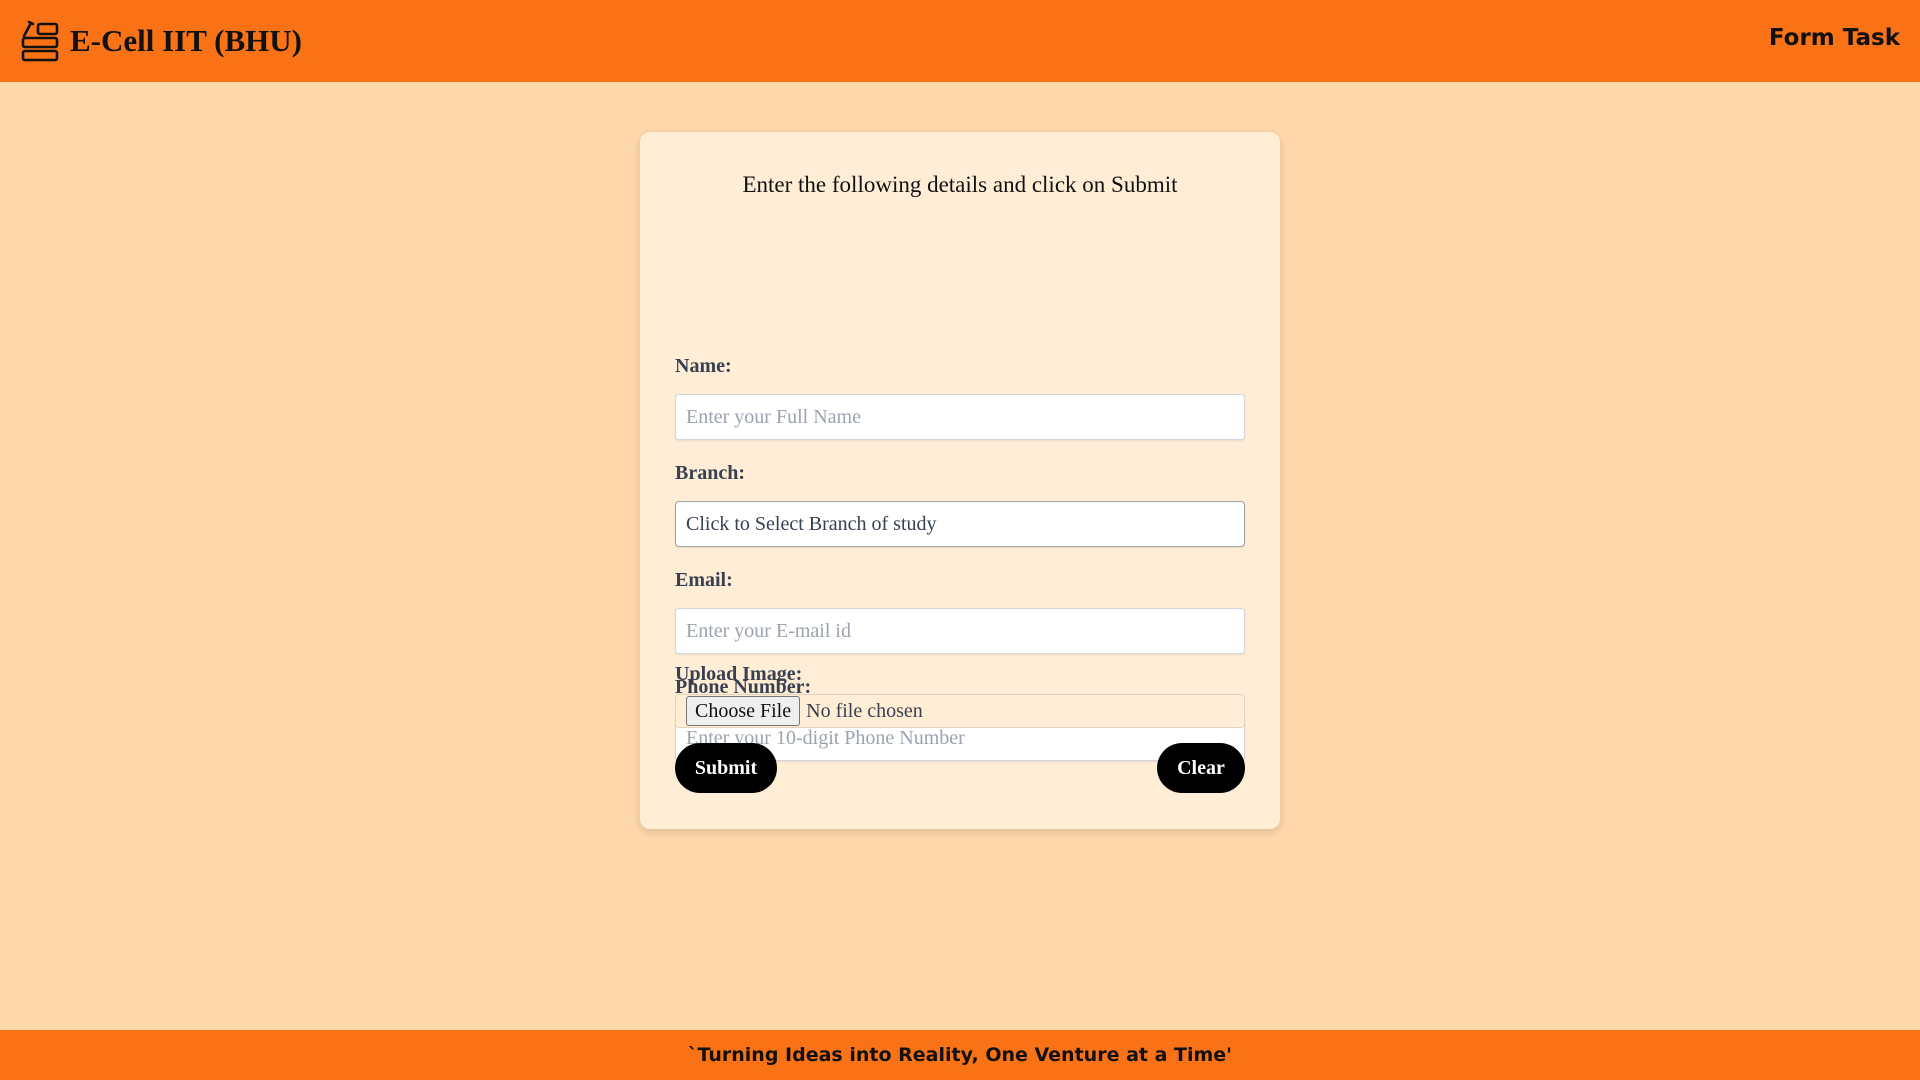  What do you see at coordinates (40, 41) in the screenshot?
I see `form-editor-icon` at bounding box center [40, 41].